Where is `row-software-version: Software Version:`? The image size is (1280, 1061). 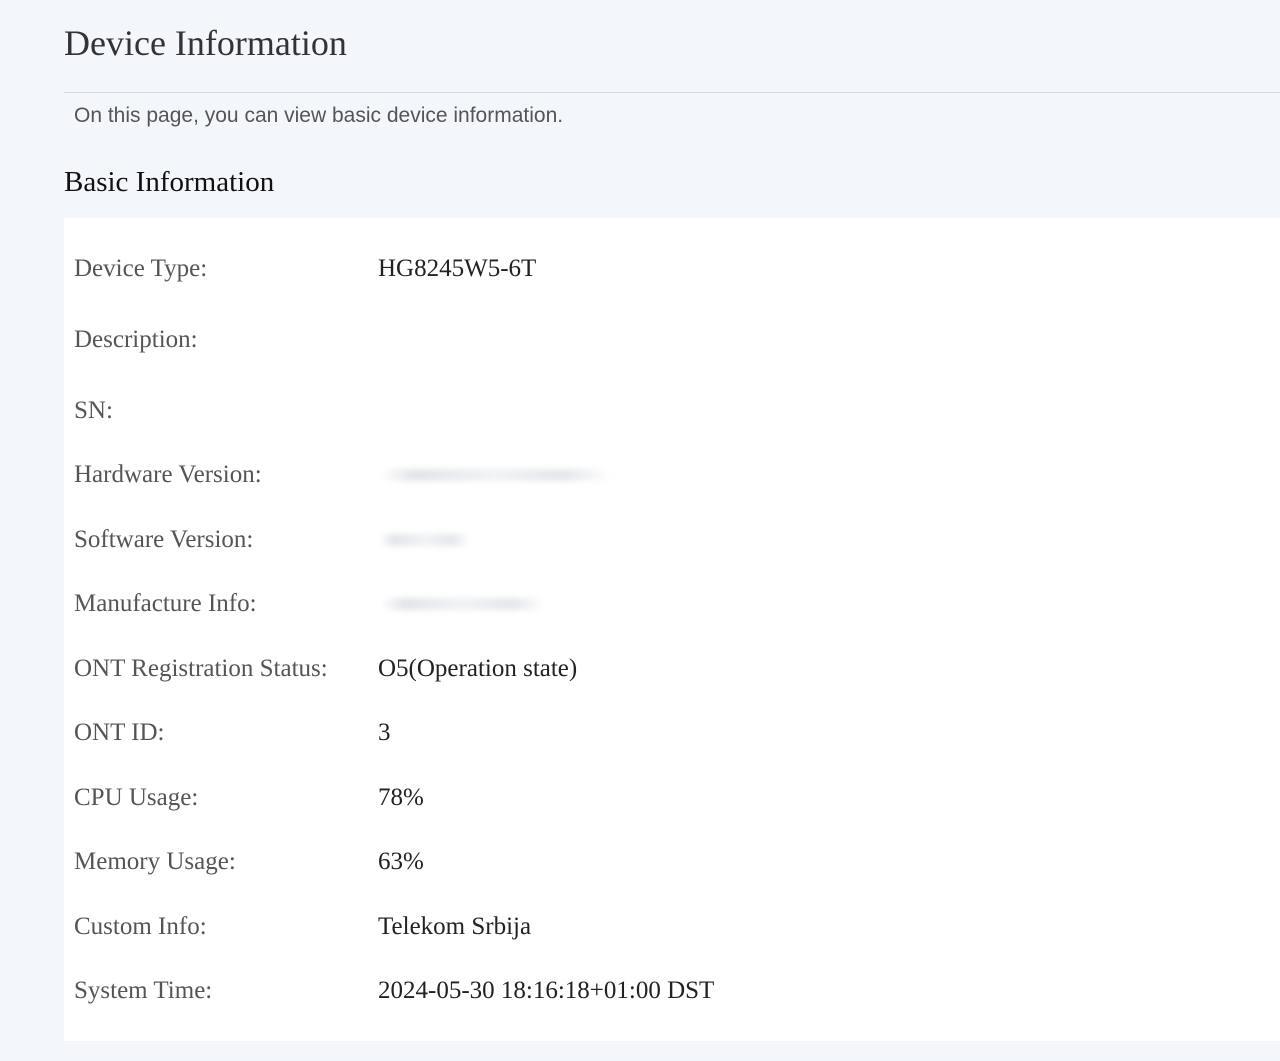
row-software-version: Software Version: is located at coordinates (672, 540).